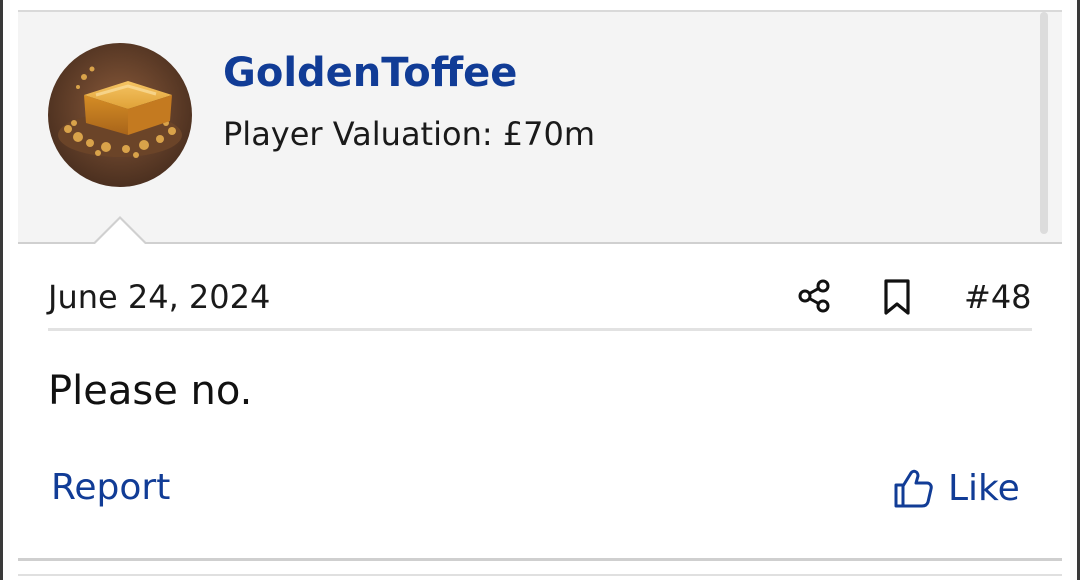 Image resolution: width=1080 pixels, height=582 pixels. Describe the element at coordinates (110, 487) in the screenshot. I see `report-link: Report` at that location.